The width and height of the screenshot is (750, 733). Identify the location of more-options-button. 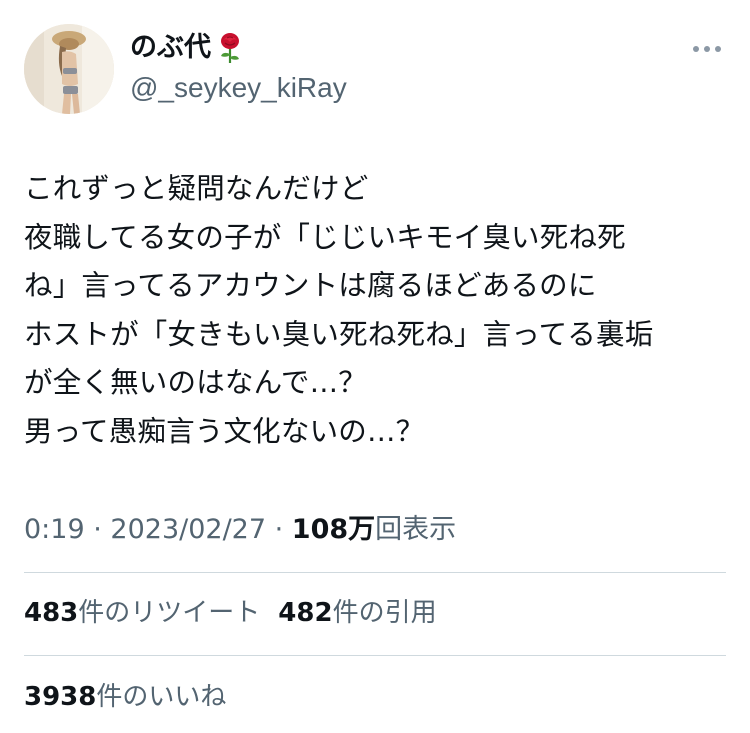
(707, 49).